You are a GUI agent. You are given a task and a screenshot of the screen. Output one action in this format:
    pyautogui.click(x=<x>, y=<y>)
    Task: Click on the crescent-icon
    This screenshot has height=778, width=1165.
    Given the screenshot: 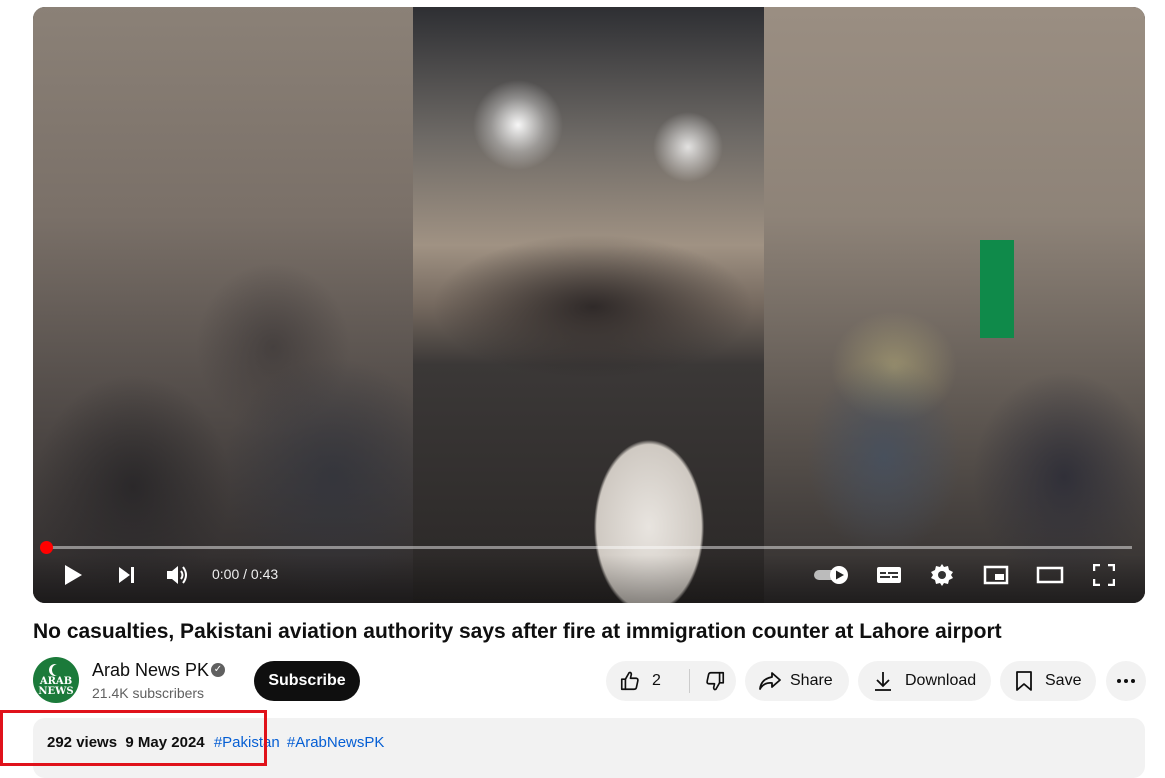 What is the action you would take?
    pyautogui.click(x=58, y=670)
    